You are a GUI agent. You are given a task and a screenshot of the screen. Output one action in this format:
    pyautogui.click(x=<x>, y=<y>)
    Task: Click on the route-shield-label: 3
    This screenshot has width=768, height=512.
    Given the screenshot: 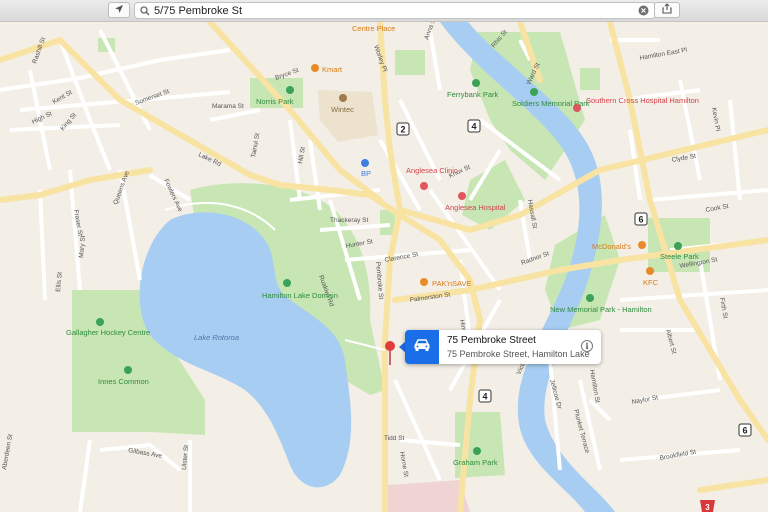 What is the action you would take?
    pyautogui.click(x=707, y=507)
    